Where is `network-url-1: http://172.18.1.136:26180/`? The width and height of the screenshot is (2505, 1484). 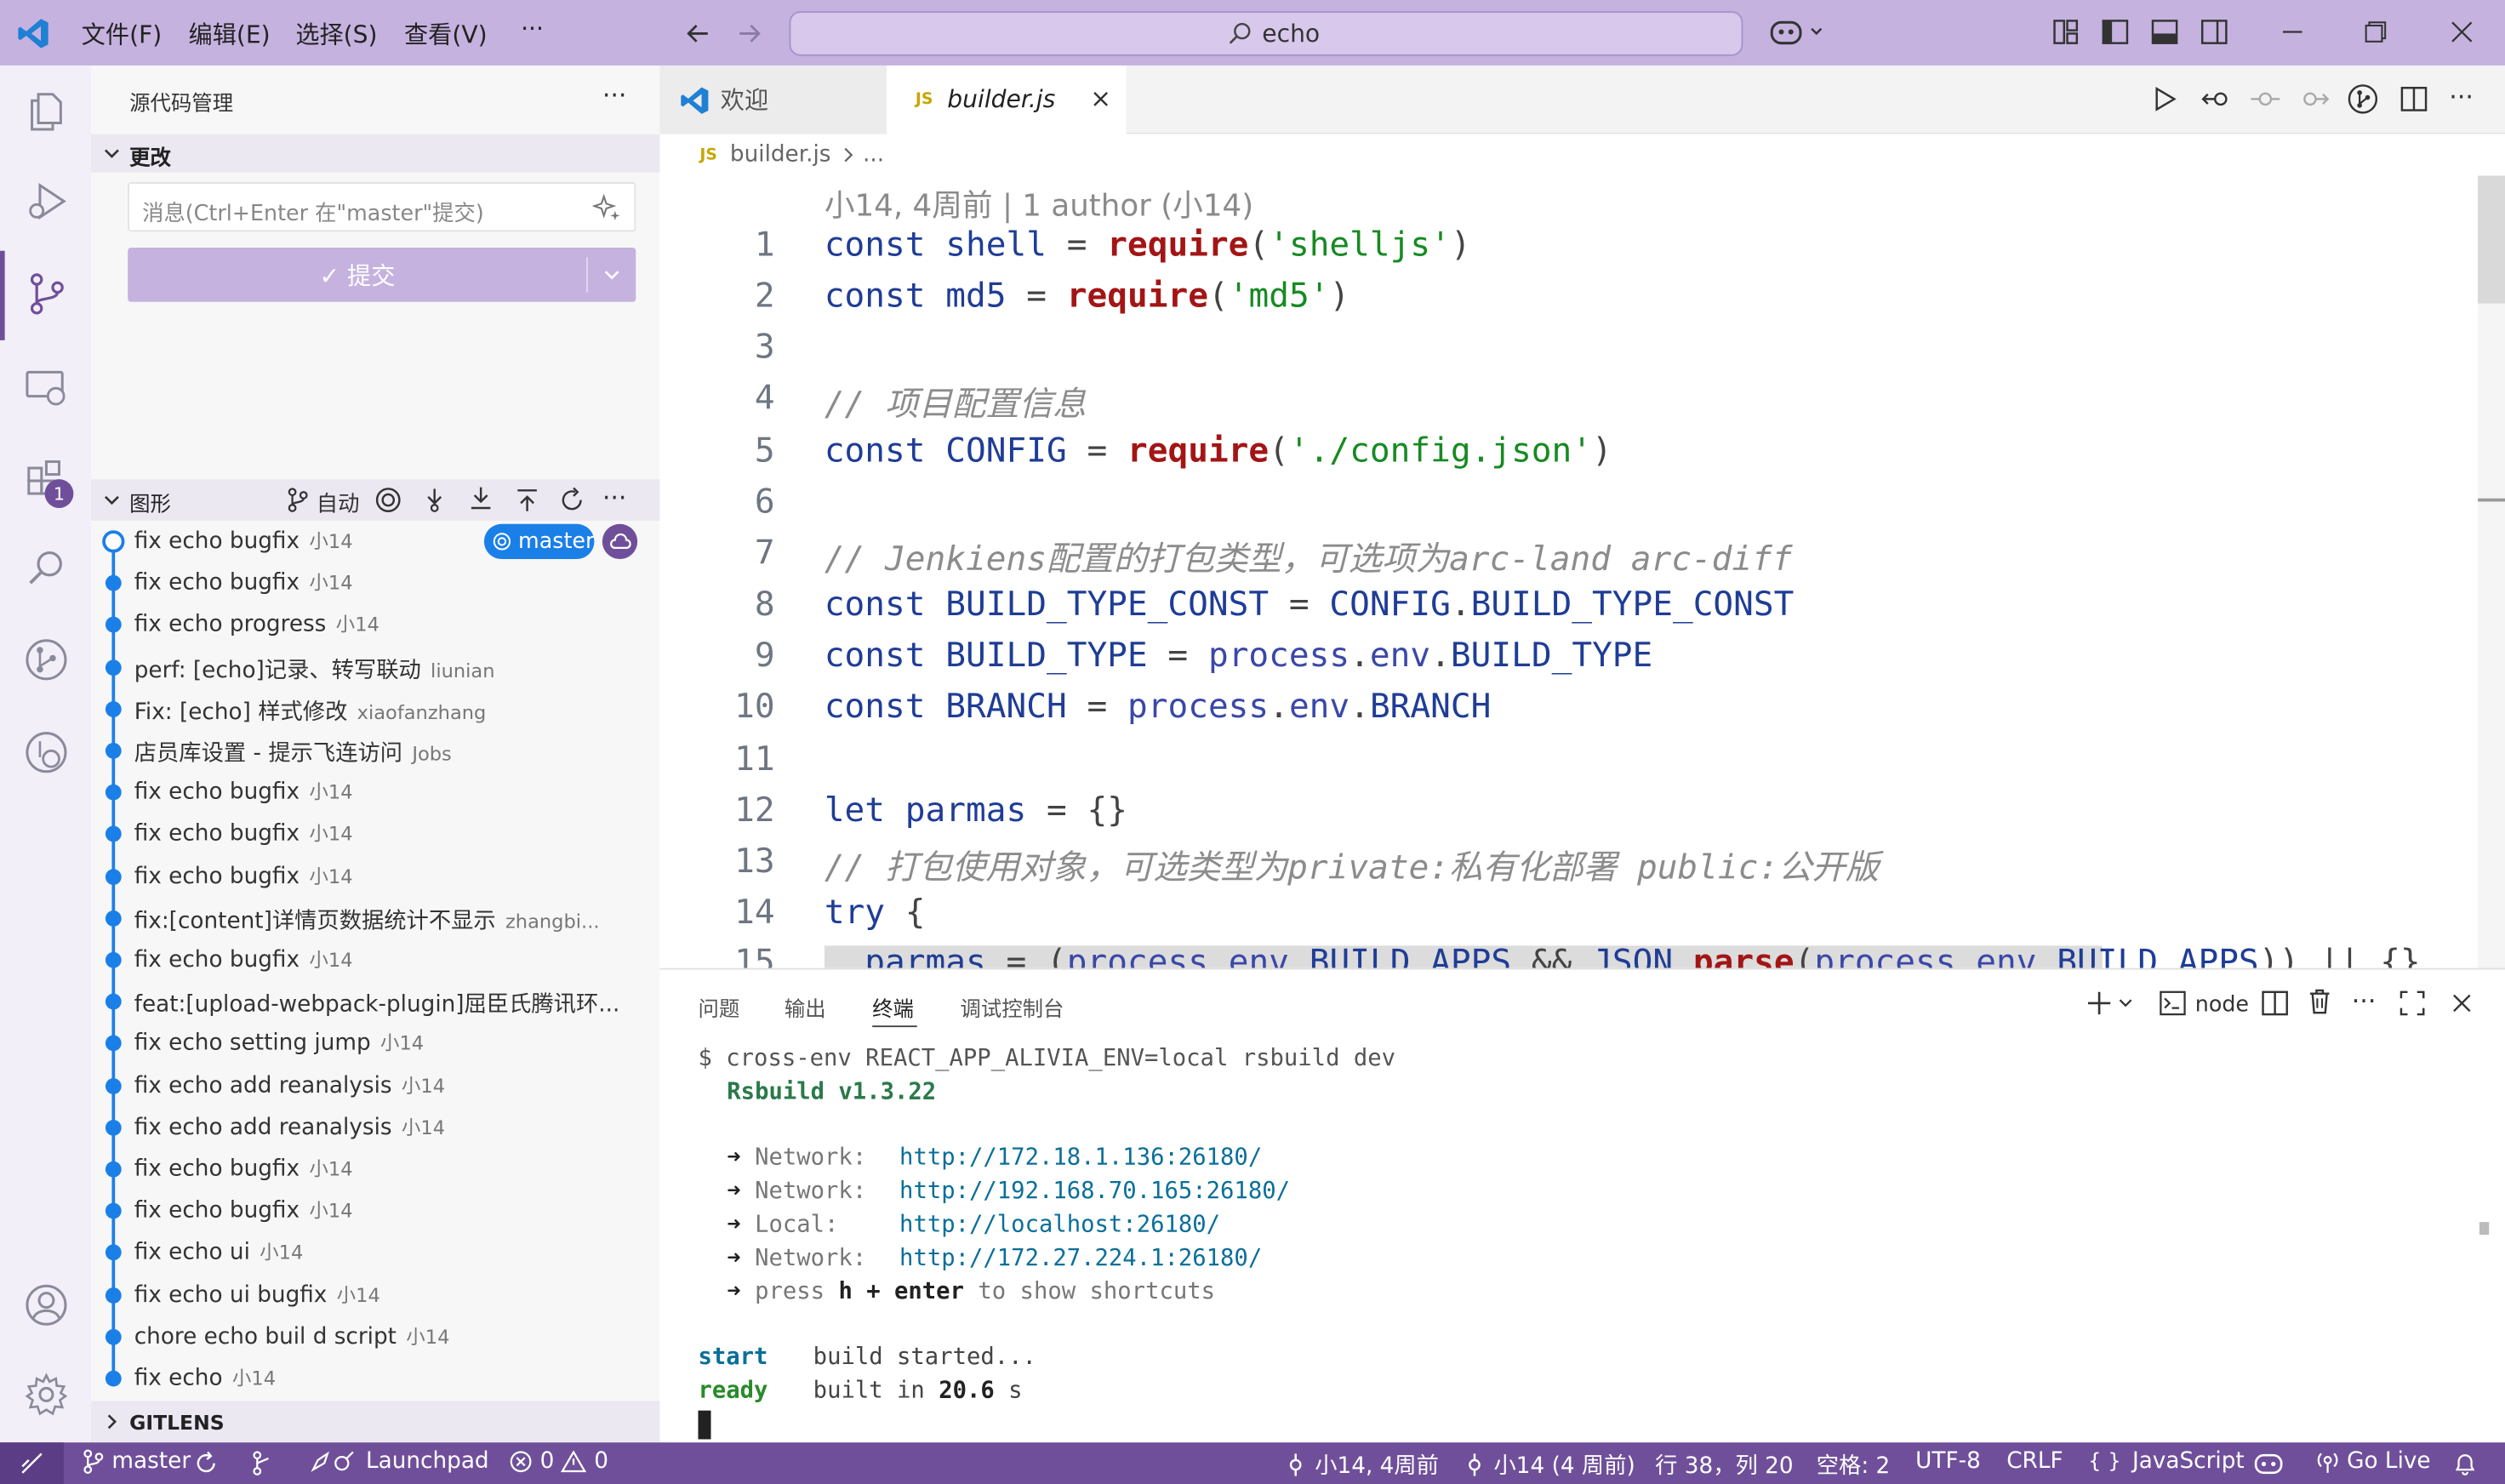
network-url-1: http://172.18.1.136:26180/ is located at coordinates (1080, 1158).